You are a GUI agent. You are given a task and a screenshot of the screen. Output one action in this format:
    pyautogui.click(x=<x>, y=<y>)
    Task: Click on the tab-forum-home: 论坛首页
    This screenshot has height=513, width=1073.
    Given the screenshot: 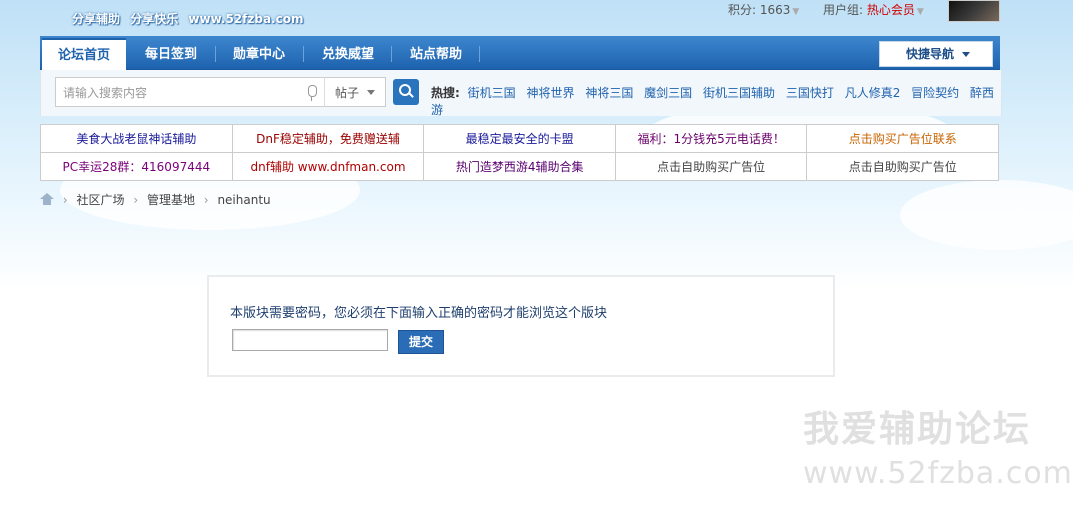 What is the action you would take?
    pyautogui.click(x=84, y=54)
    